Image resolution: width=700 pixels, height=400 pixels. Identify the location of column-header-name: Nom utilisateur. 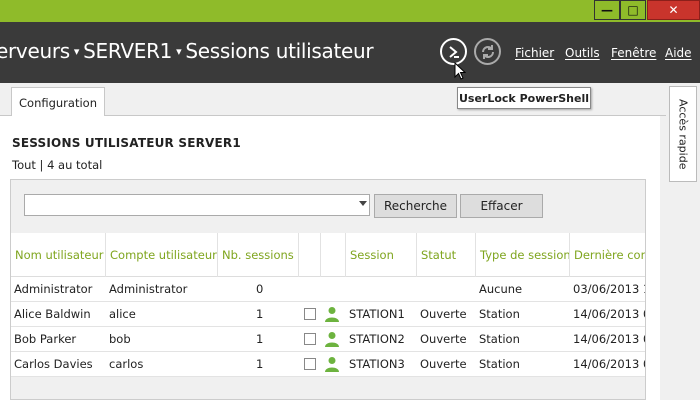
(58, 255).